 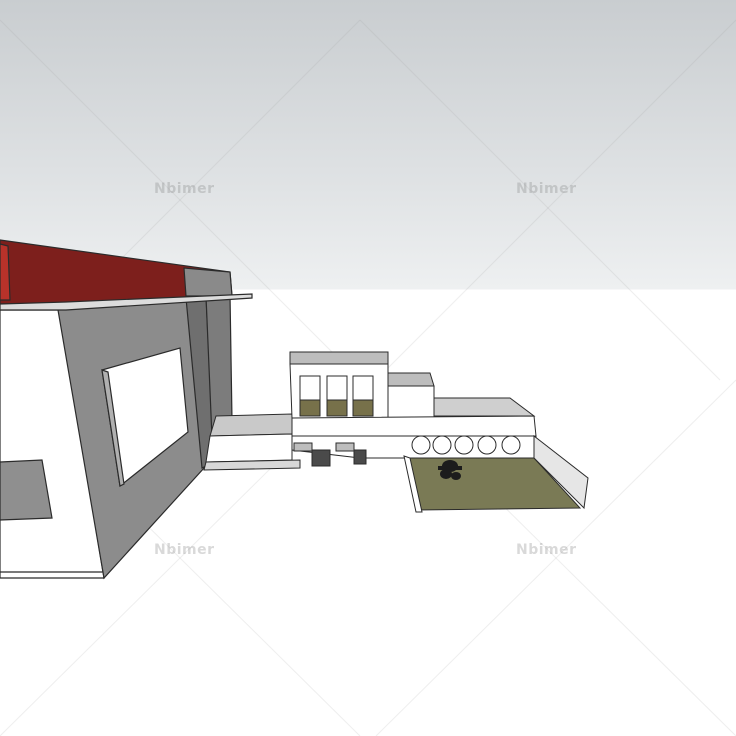 What do you see at coordinates (249, 448) in the screenshot?
I see `walkway-front` at bounding box center [249, 448].